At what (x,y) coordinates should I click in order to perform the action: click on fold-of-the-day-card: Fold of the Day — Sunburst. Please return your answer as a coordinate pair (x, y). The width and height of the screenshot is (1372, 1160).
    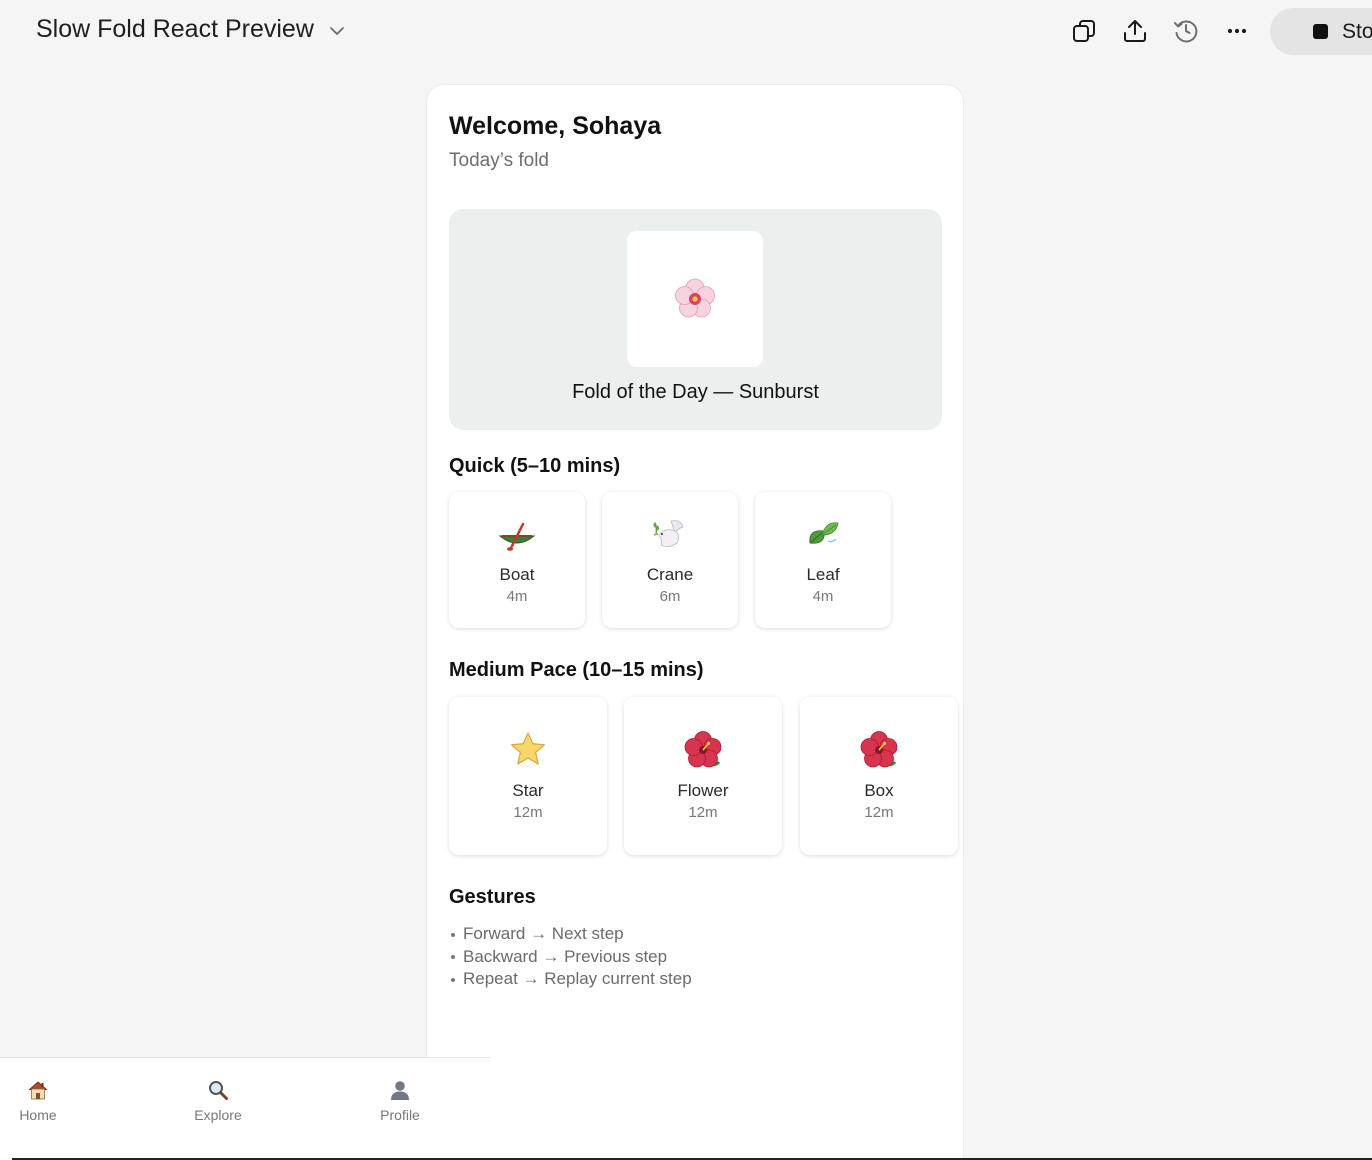
    Looking at the image, I should click on (695, 319).